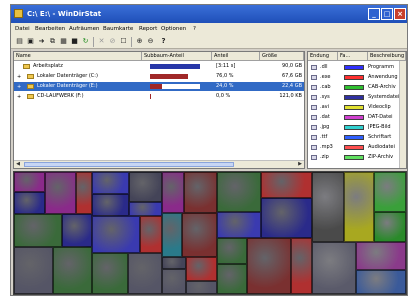 This screenshot has width=416, height=298. Describe the element at coordinates (139, 41) in the screenshot. I see `zoom-in-icon: ⊕` at that location.